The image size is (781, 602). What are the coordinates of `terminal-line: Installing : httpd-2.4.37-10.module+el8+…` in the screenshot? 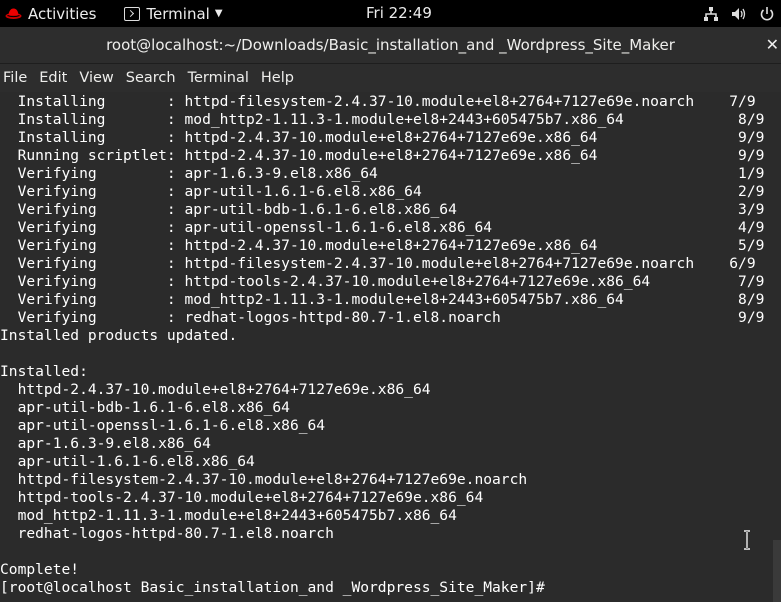 It's located at (382, 137).